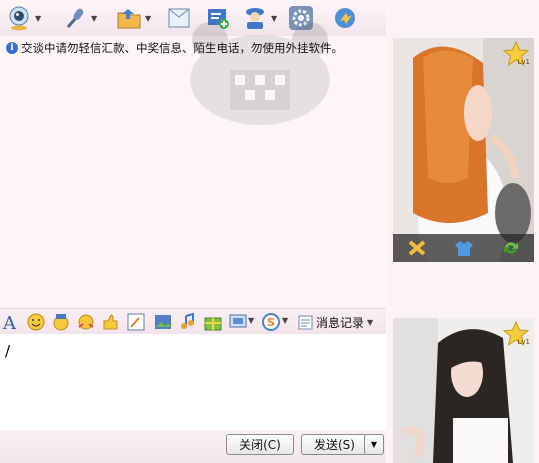 Image resolution: width=539 pixels, height=463 pixels. I want to click on voice-button: ▼, so click(79, 18).